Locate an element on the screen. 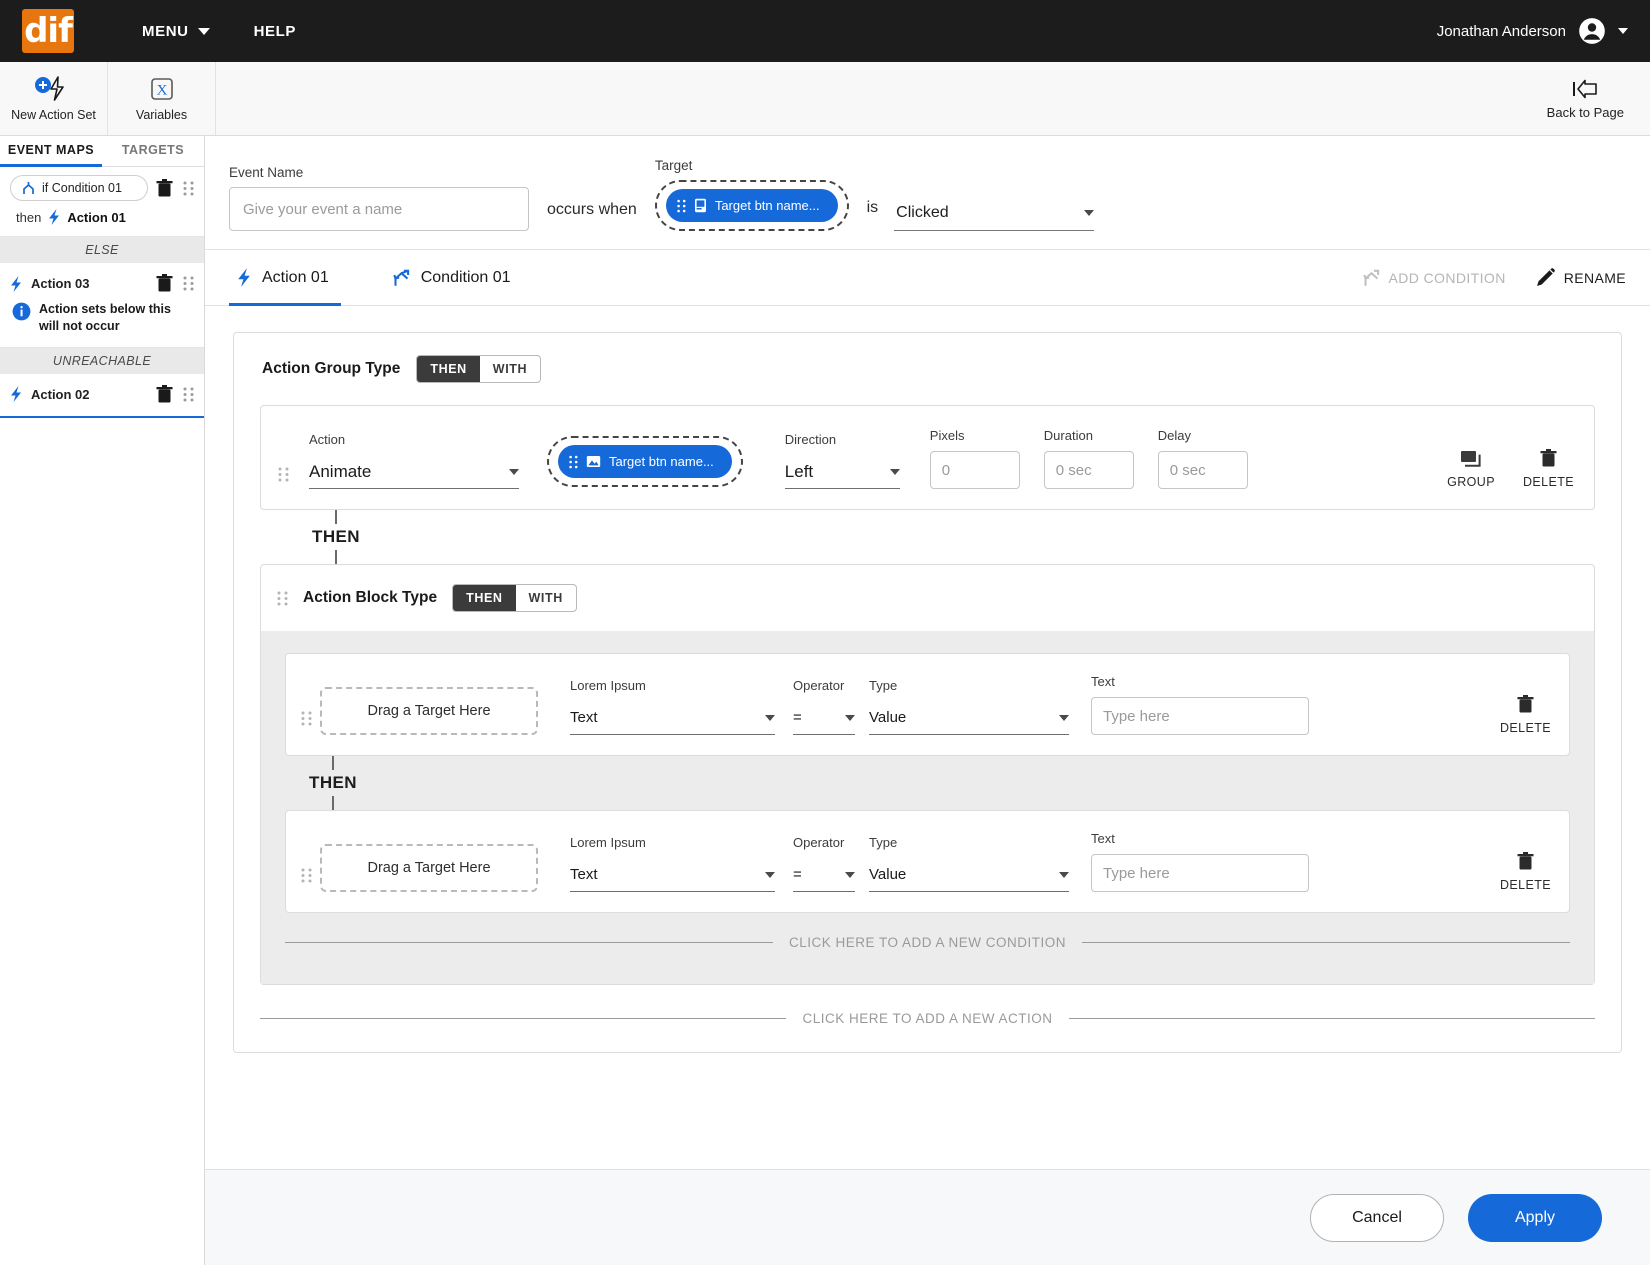 This screenshot has width=1650, height=1265. condition-operator-label: Operator is located at coordinates (819, 685).